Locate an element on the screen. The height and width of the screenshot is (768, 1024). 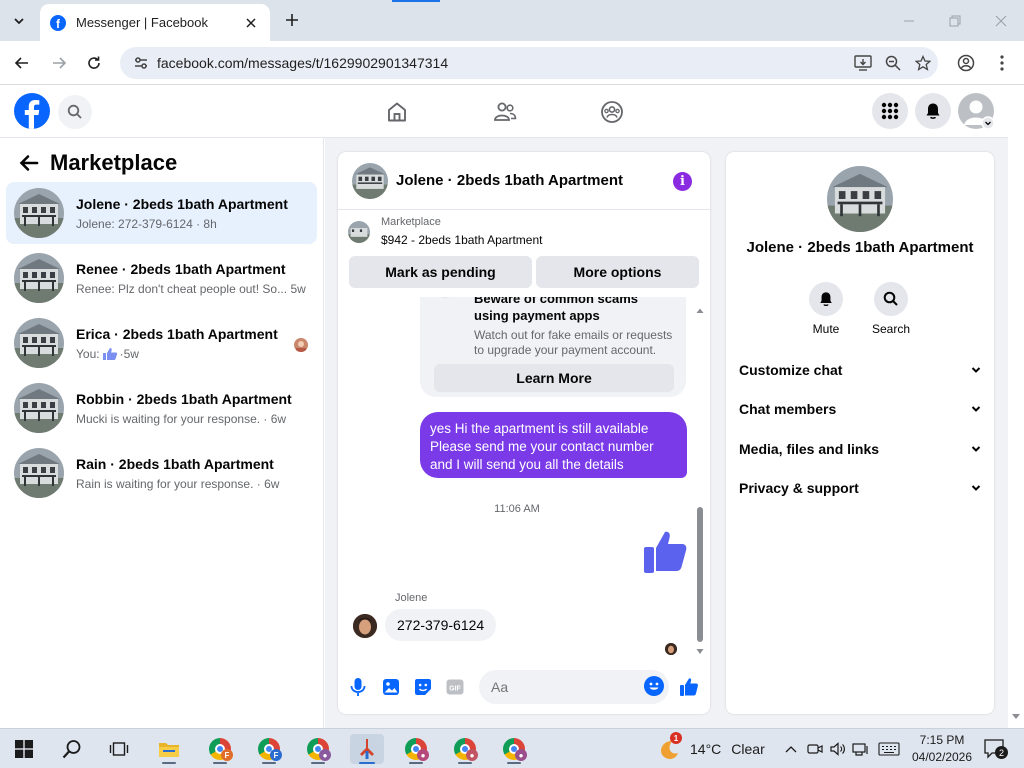
attach-photo-button is located at coordinates (391, 687).